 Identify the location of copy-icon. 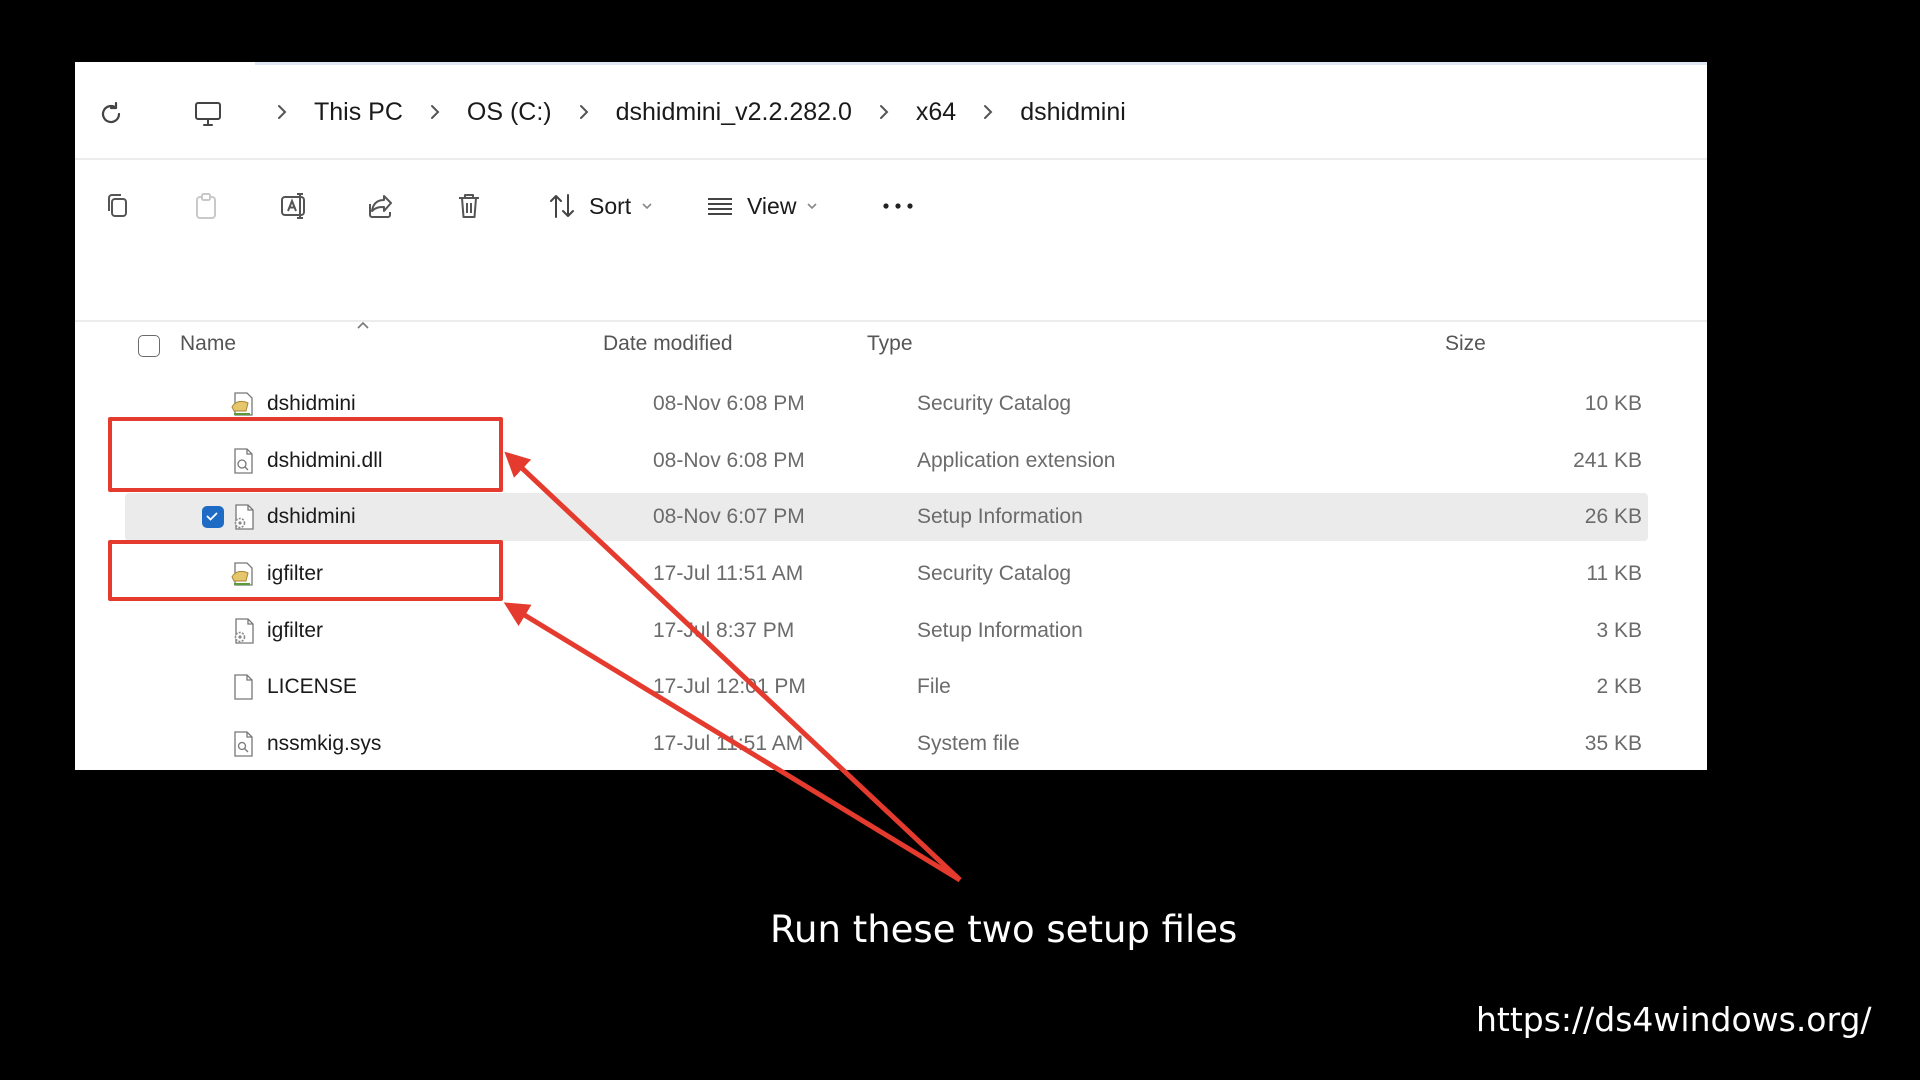
(118, 206).